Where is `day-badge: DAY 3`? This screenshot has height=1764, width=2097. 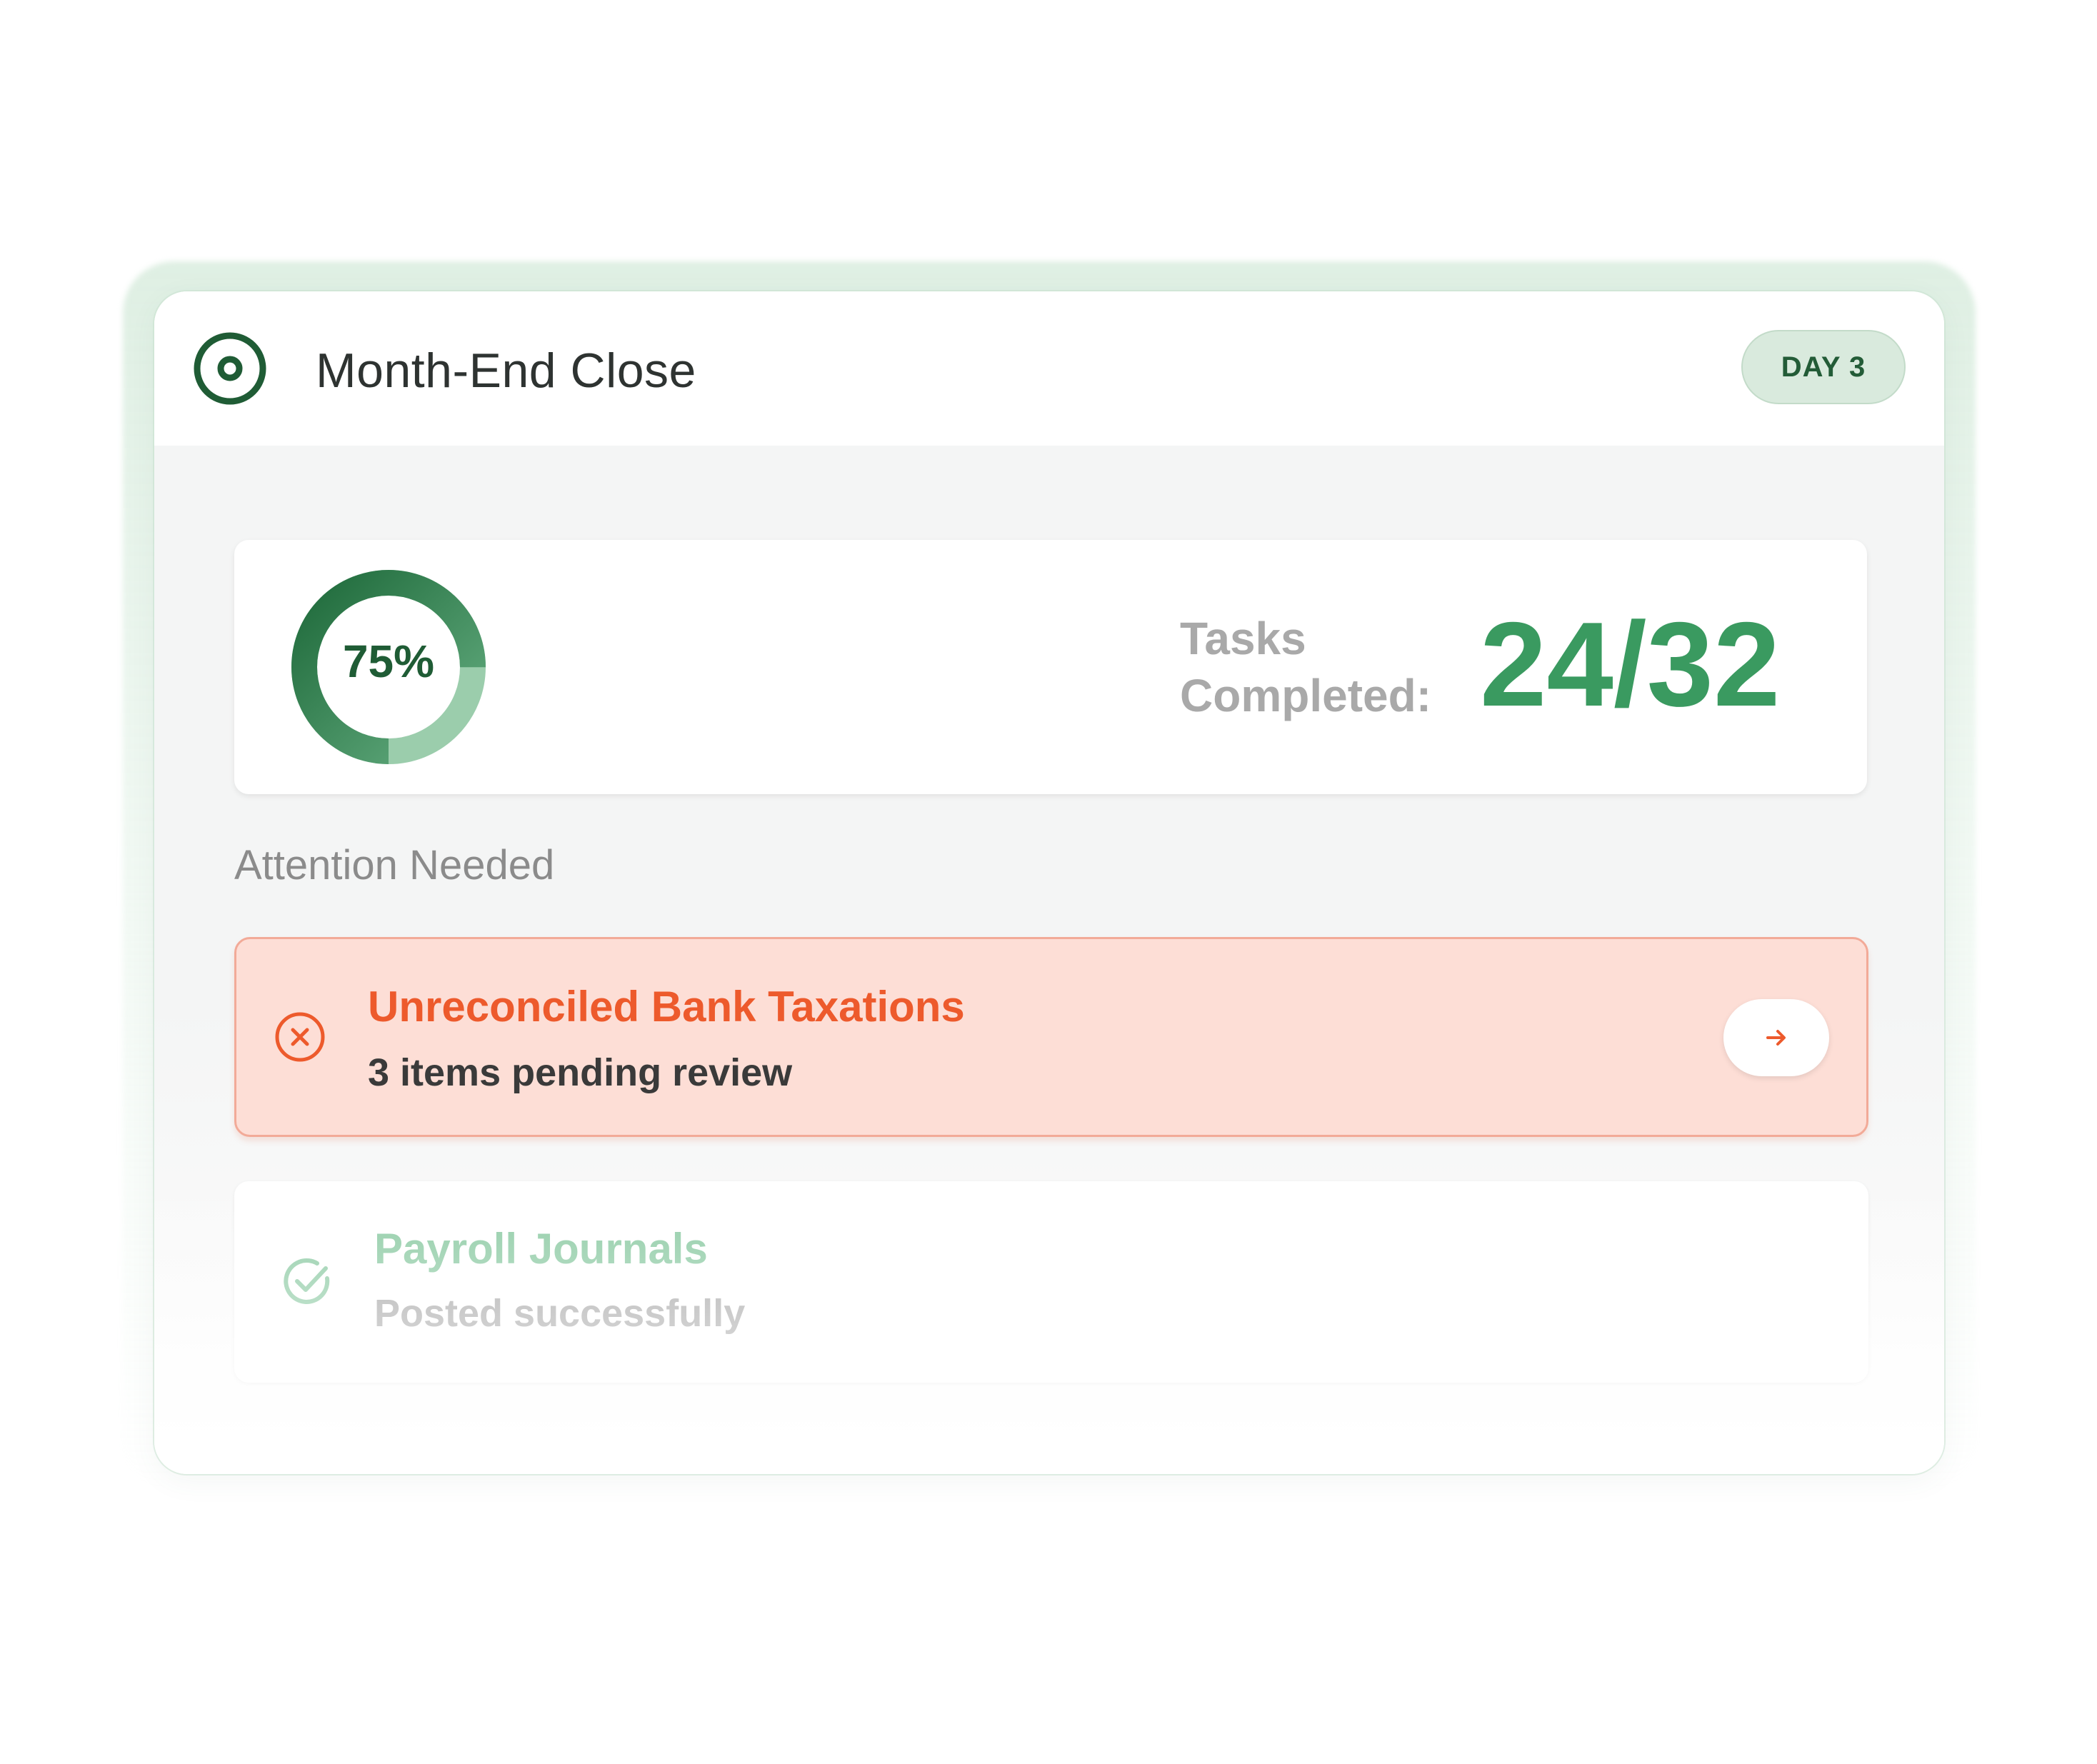 day-badge: DAY 3 is located at coordinates (1823, 367).